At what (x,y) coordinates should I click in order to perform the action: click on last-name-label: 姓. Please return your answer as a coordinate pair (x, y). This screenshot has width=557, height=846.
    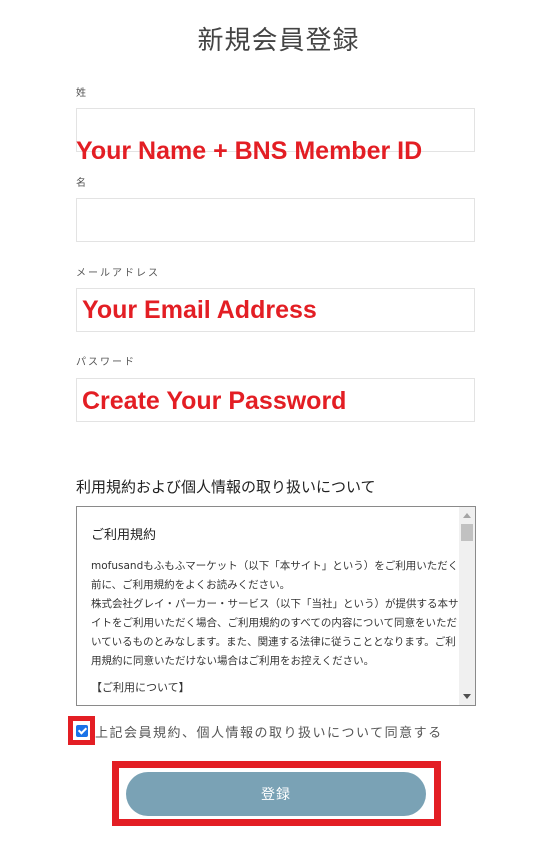
    Looking at the image, I should click on (82, 93).